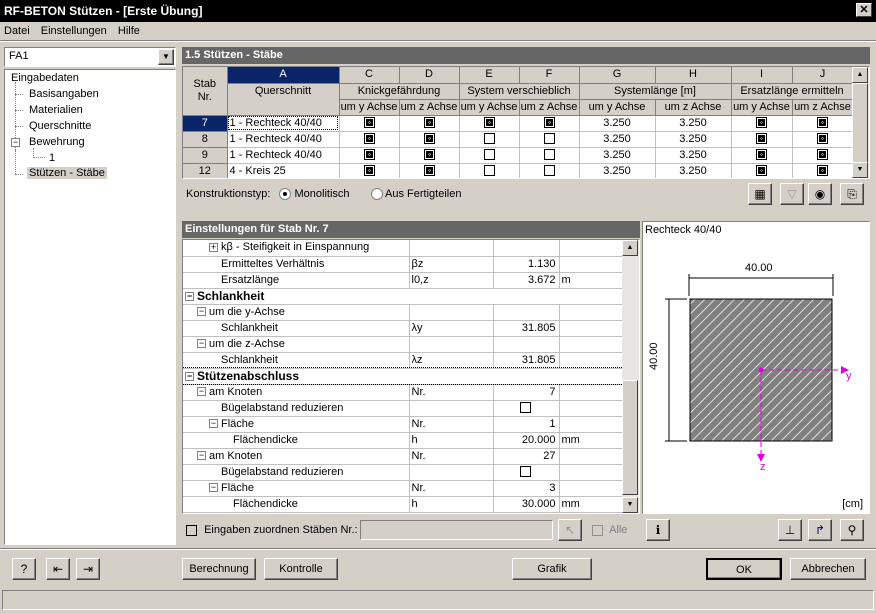  Describe the element at coordinates (376, 194) in the screenshot. I see `radio-fertigteile` at that location.